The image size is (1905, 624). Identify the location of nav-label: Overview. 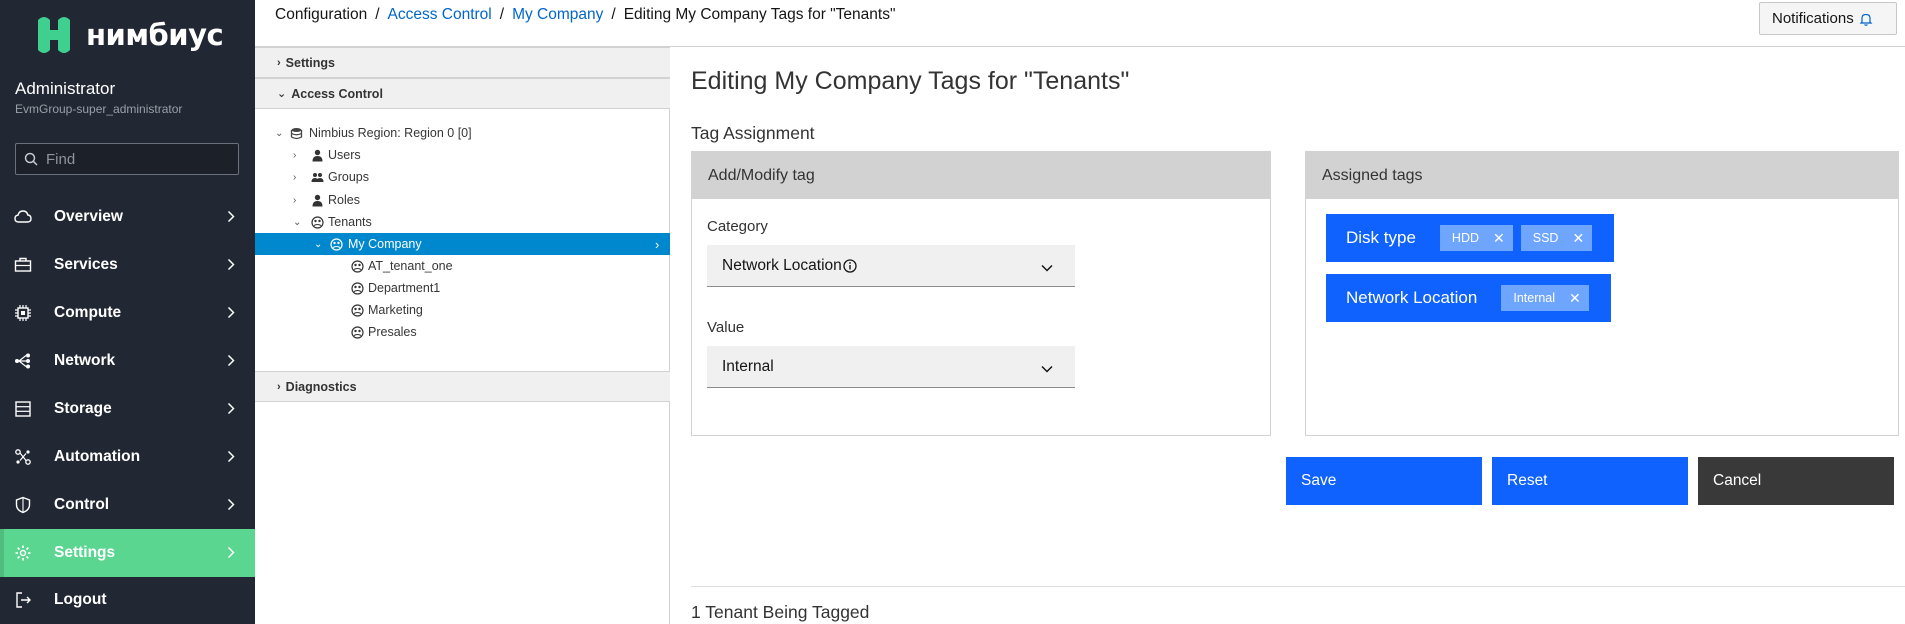
(88, 216).